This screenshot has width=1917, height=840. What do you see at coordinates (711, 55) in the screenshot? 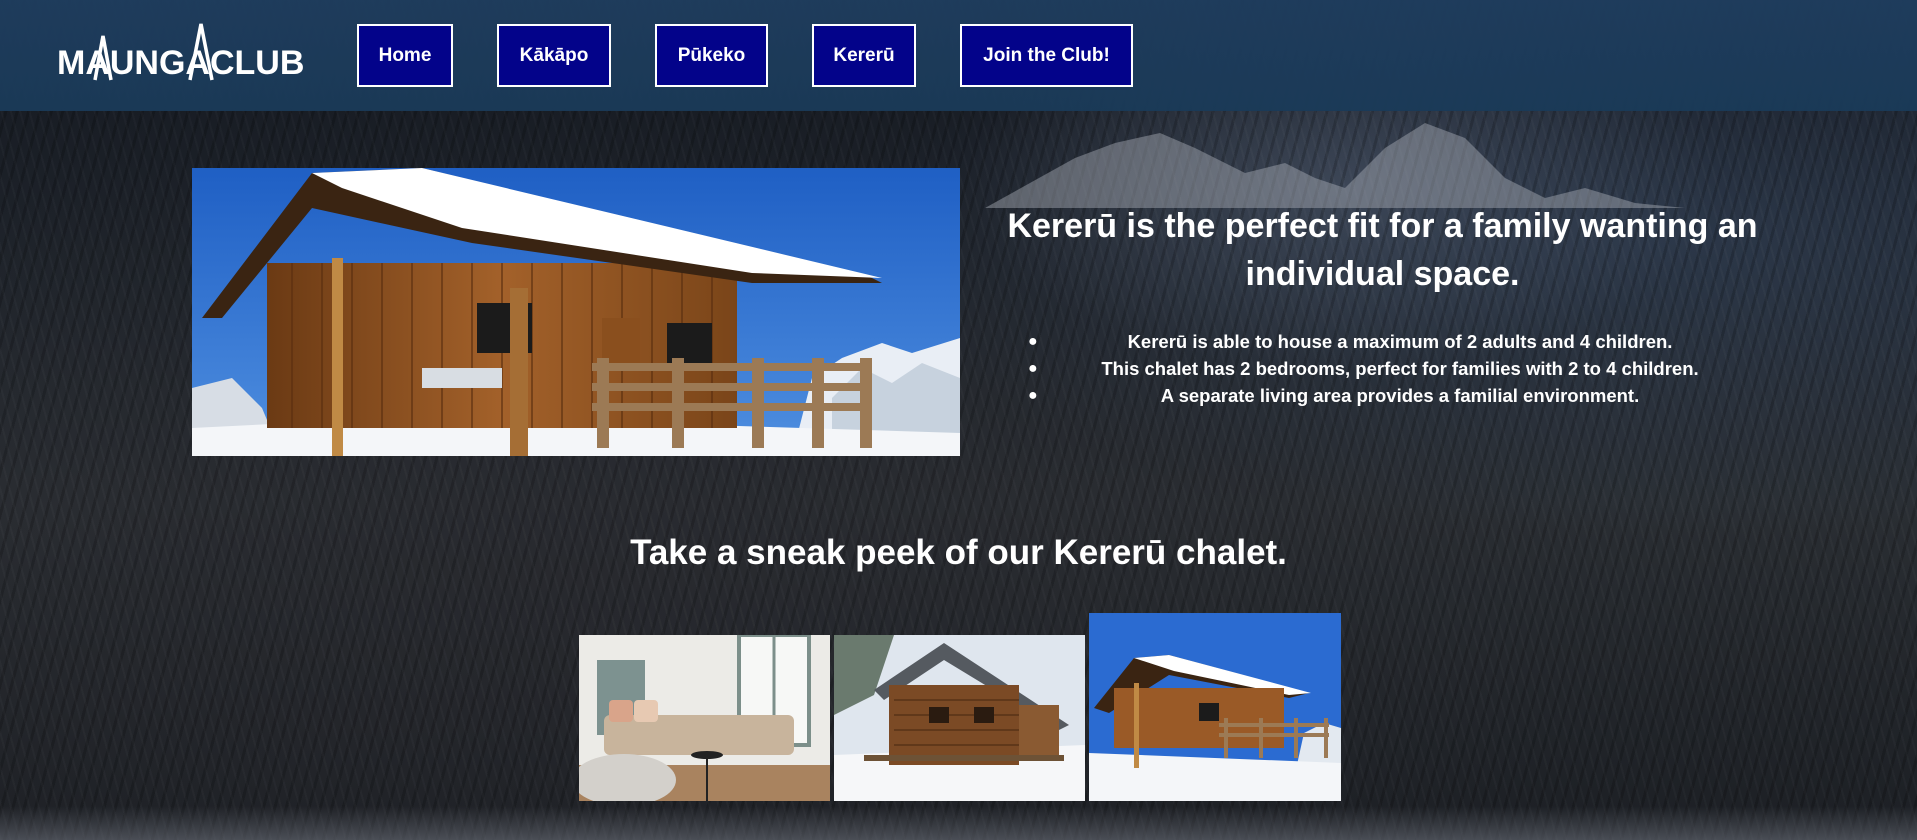
I see `nav-pukeko-button: Pūkeko` at bounding box center [711, 55].